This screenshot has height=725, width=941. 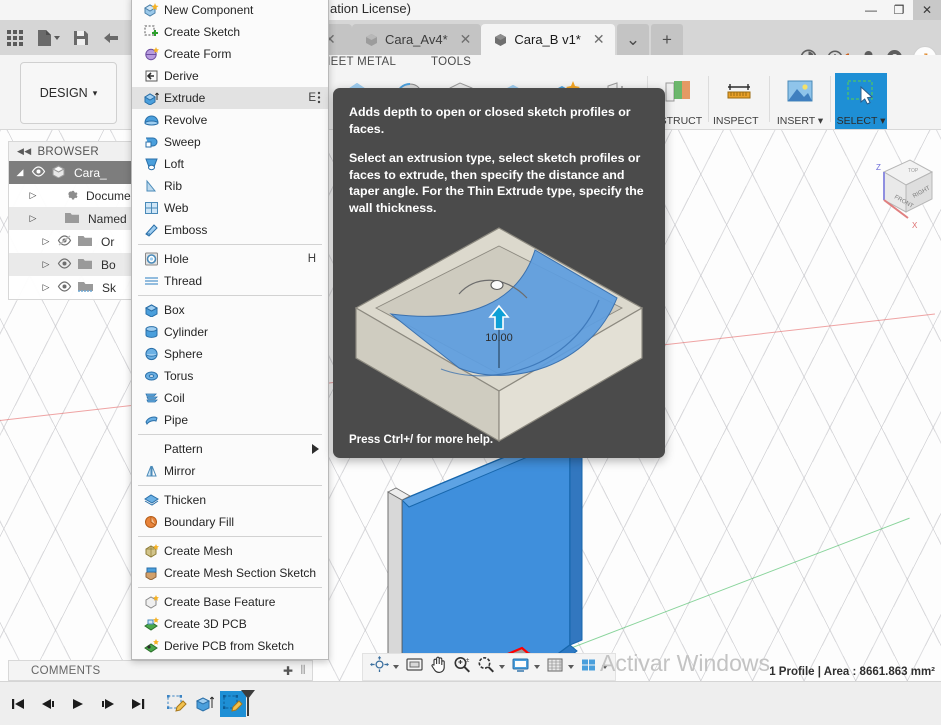 What do you see at coordinates (151, 281) in the screenshot?
I see `thread-icon` at bounding box center [151, 281].